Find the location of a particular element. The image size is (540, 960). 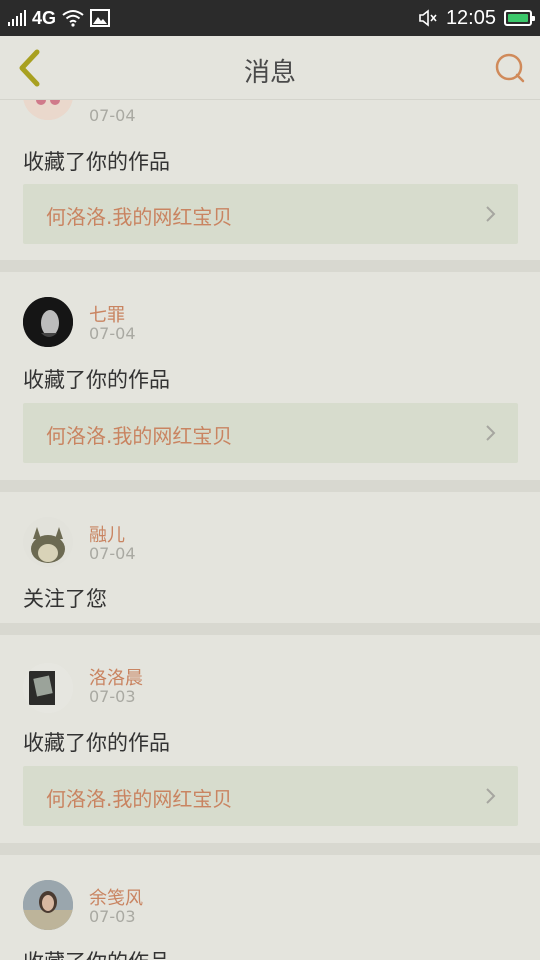

clock: 12:05 is located at coordinates (470, 17).